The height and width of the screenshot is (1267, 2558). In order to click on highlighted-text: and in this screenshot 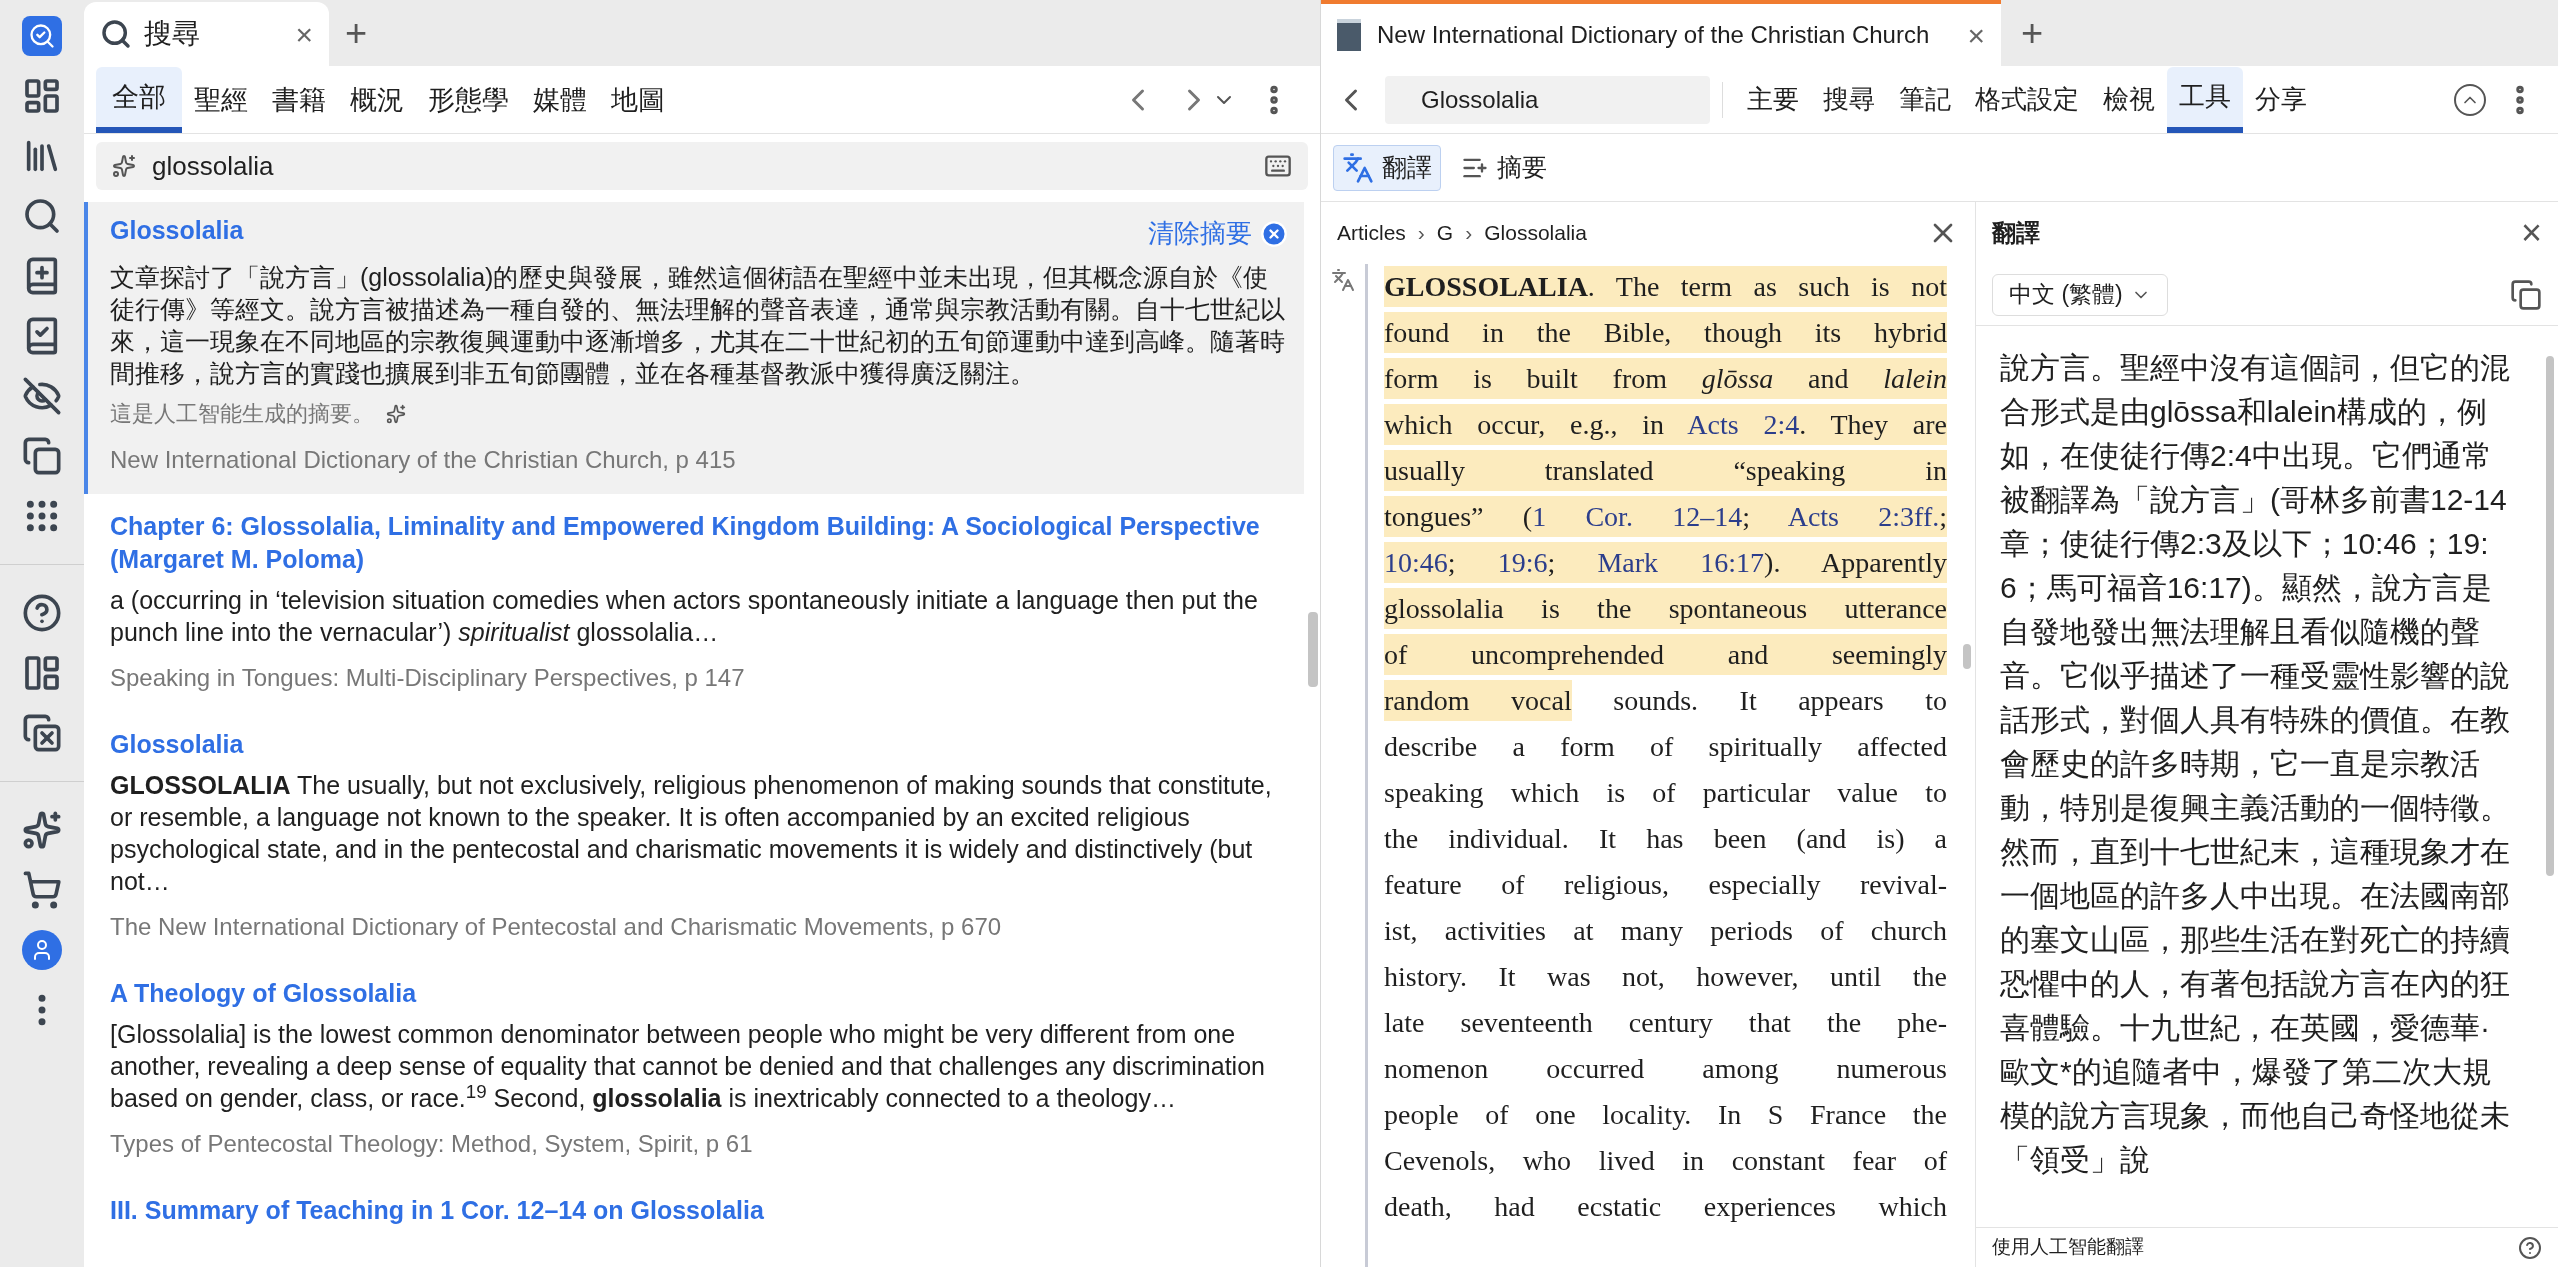, I will do `click(1828, 378)`.